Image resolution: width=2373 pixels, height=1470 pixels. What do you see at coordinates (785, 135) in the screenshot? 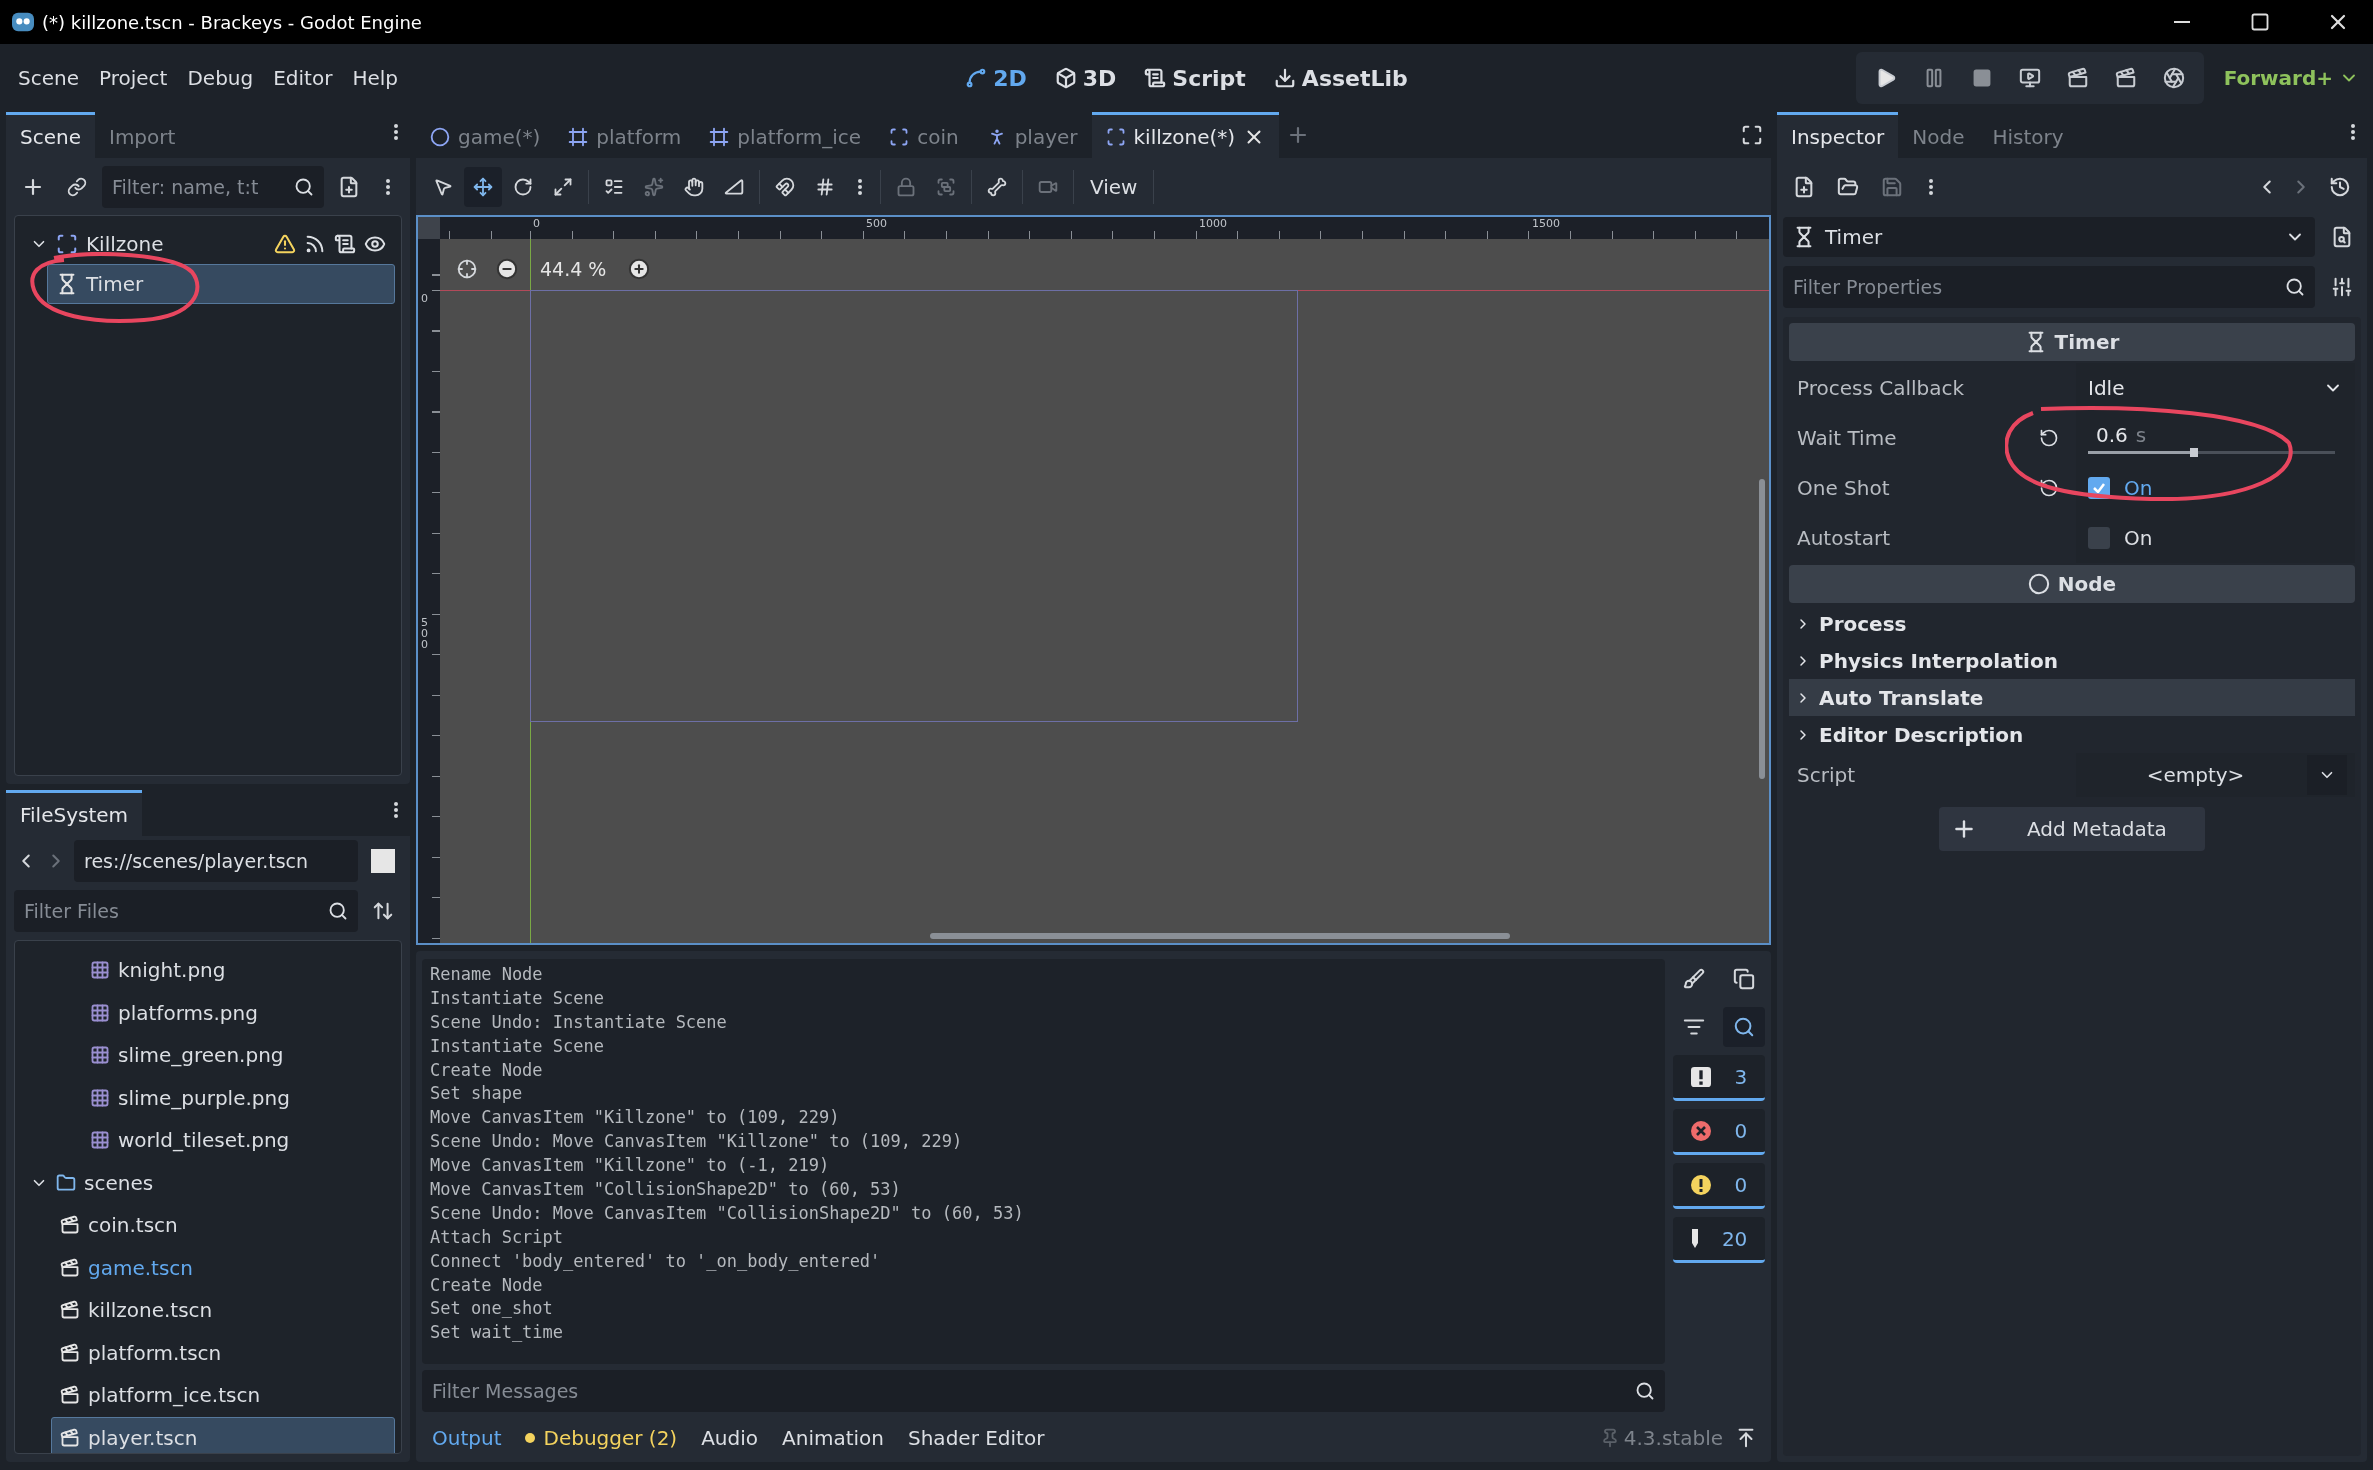
I see `editor-tab: platform_ice` at bounding box center [785, 135].